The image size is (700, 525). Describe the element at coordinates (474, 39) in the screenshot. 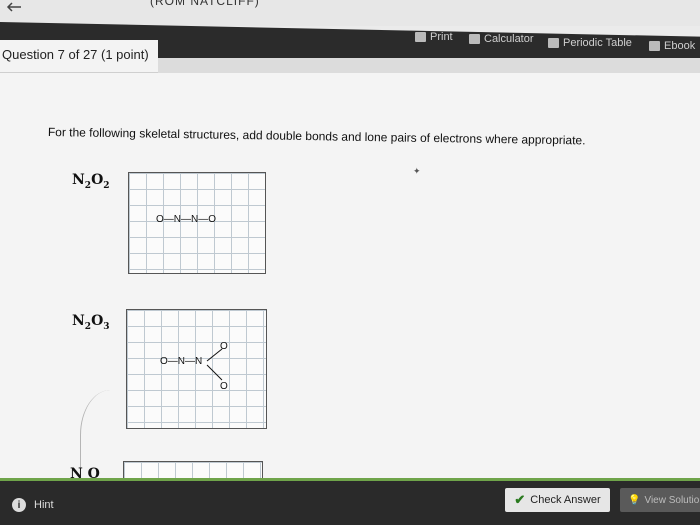

I see `calculator-icon` at that location.